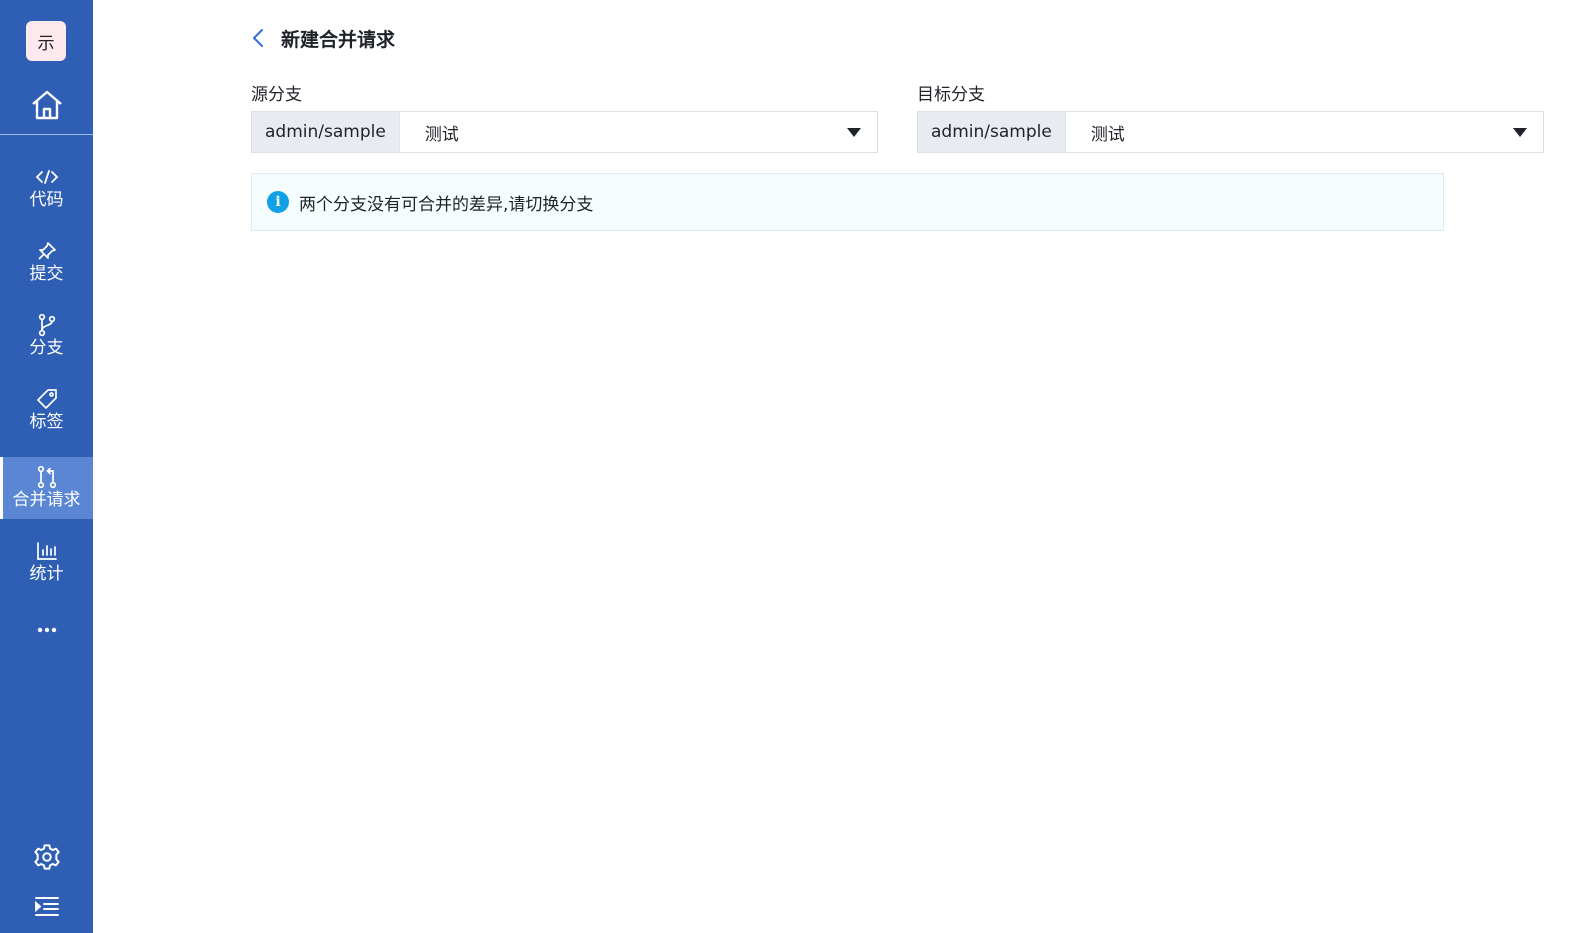 The image size is (1595, 933). Describe the element at coordinates (46, 348) in the screenshot. I see `sidebar-item-label: 分支` at that location.